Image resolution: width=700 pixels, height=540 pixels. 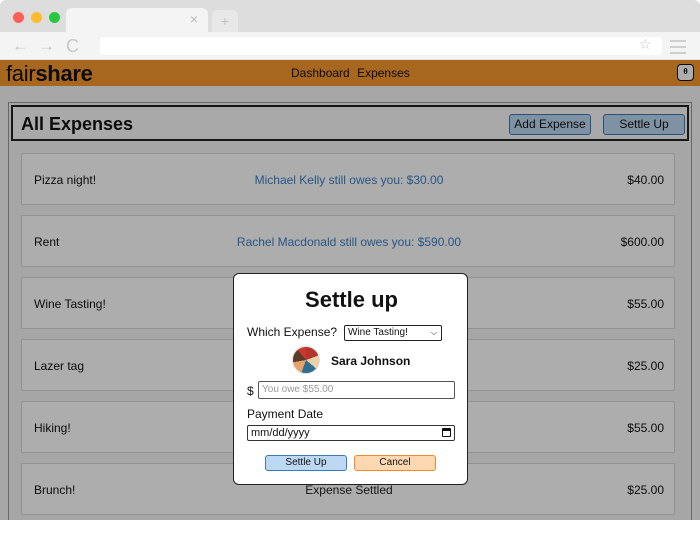 What do you see at coordinates (280, 433) in the screenshot?
I see `date-placeholder: mm/dd/yyyy` at bounding box center [280, 433].